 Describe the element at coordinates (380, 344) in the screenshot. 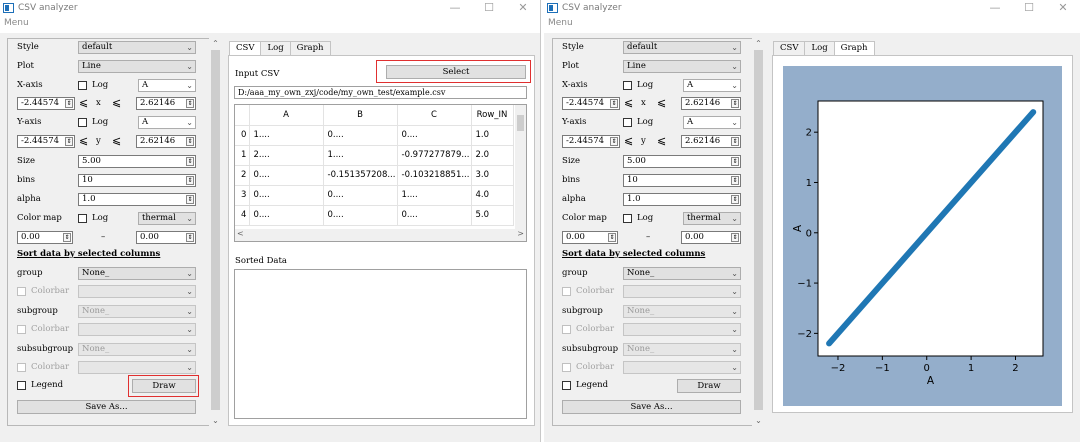

I see `sorted-data-box` at that location.